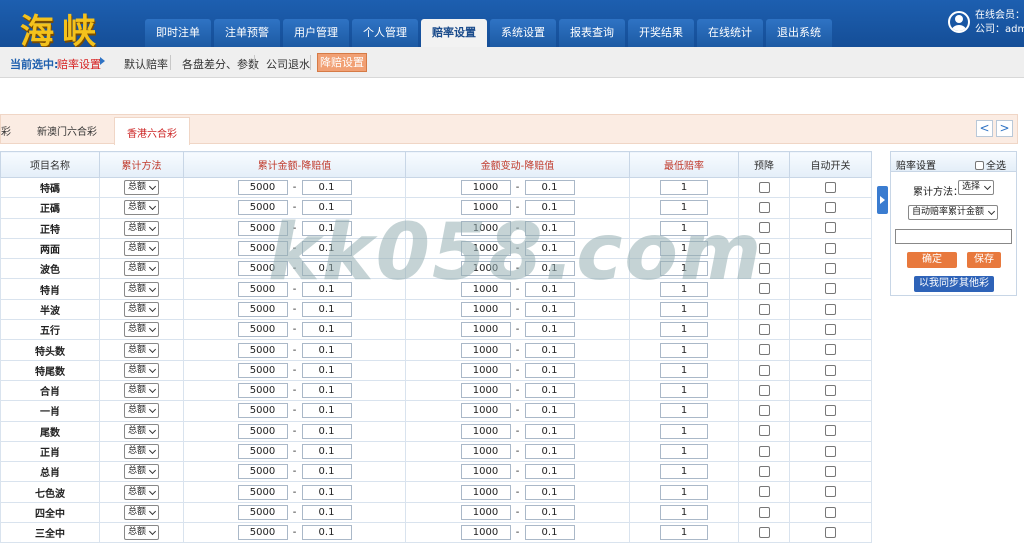 The image size is (1024, 548). I want to click on tab-hongkong-lottery: 香港六合彩, so click(152, 131).